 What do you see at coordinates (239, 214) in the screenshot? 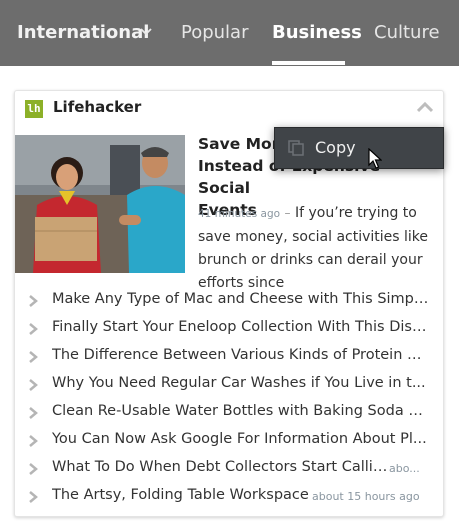
I see `featured-timestamp: 41 minutes ago` at bounding box center [239, 214].